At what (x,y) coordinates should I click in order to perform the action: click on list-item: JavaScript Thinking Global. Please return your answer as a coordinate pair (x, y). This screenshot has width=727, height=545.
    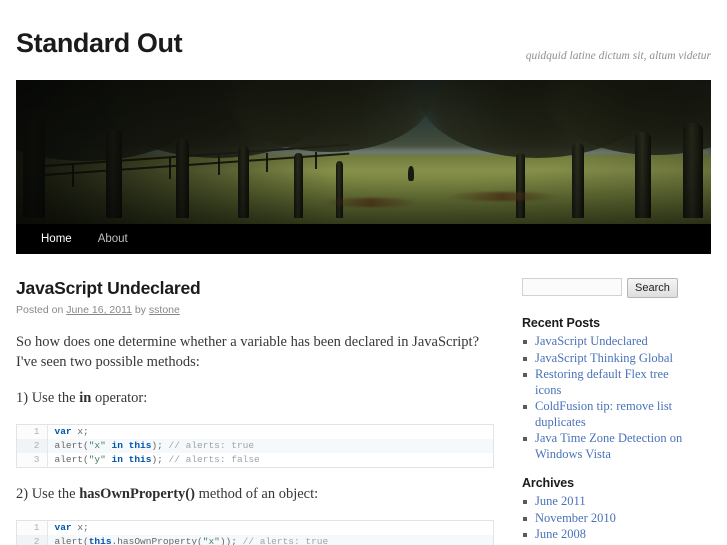
    Looking at the image, I should click on (606, 359).